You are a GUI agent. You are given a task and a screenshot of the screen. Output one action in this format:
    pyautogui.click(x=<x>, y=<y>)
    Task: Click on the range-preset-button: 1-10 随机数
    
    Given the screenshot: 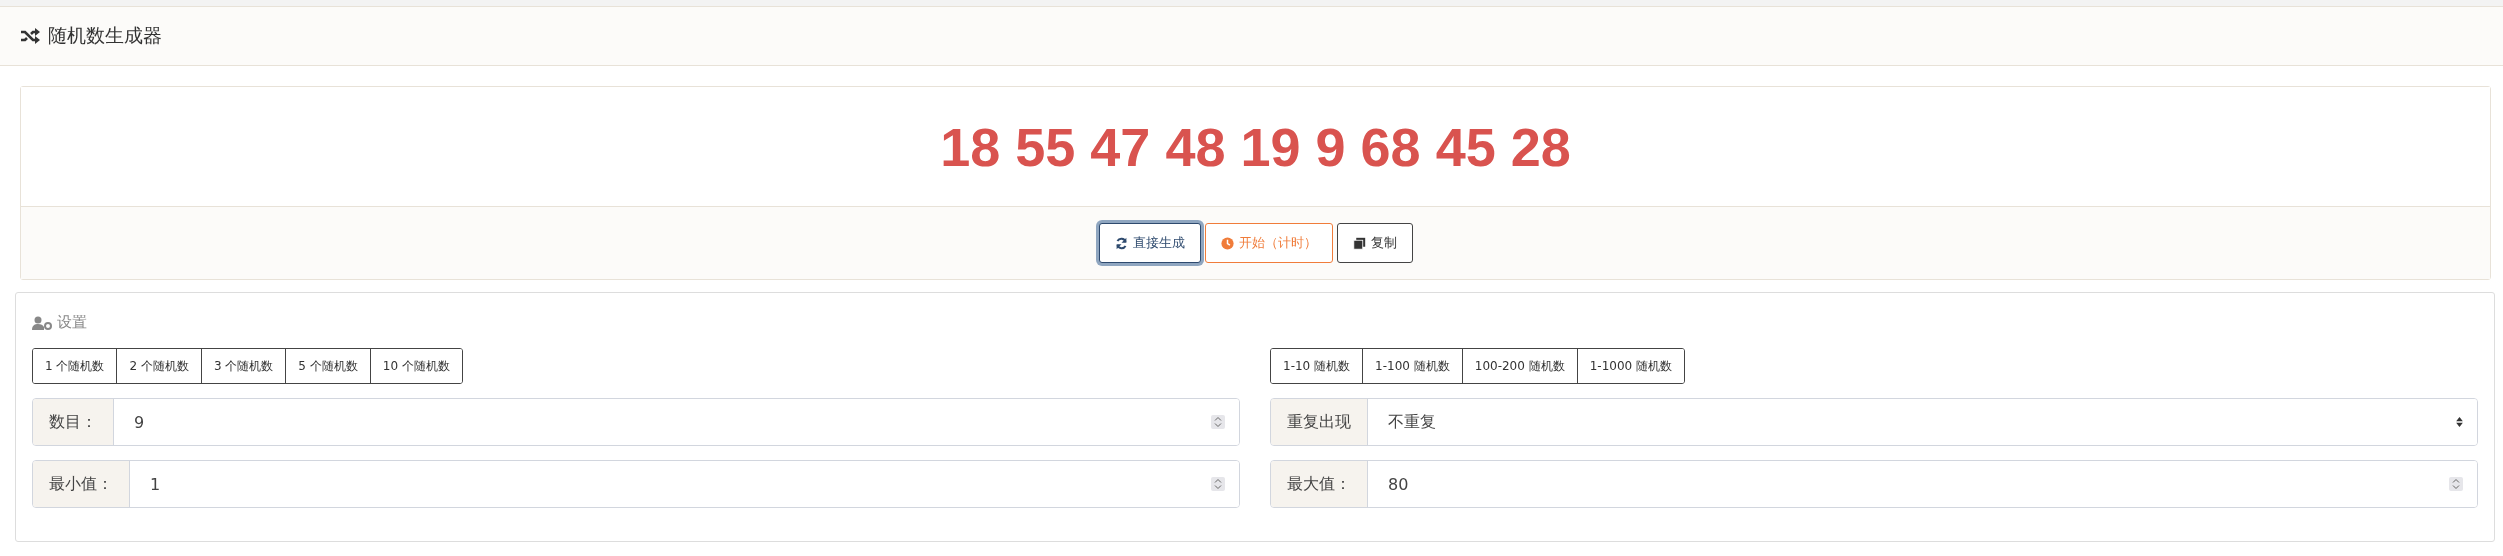 What is the action you would take?
    pyautogui.click(x=1317, y=366)
    